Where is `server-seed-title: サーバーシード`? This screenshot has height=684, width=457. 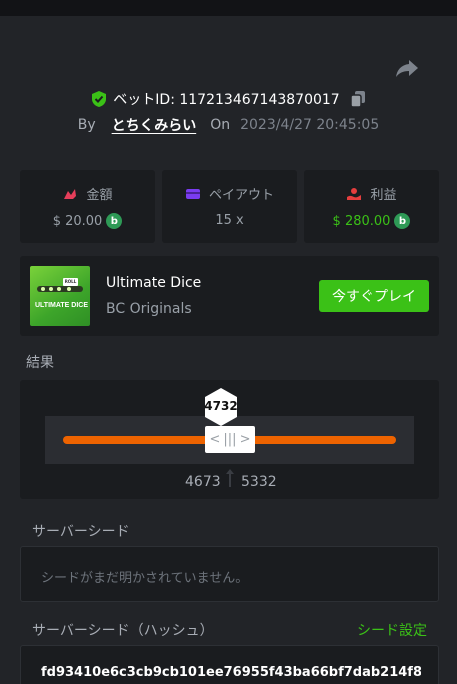
server-seed-title: サーバーシード is located at coordinates (81, 532).